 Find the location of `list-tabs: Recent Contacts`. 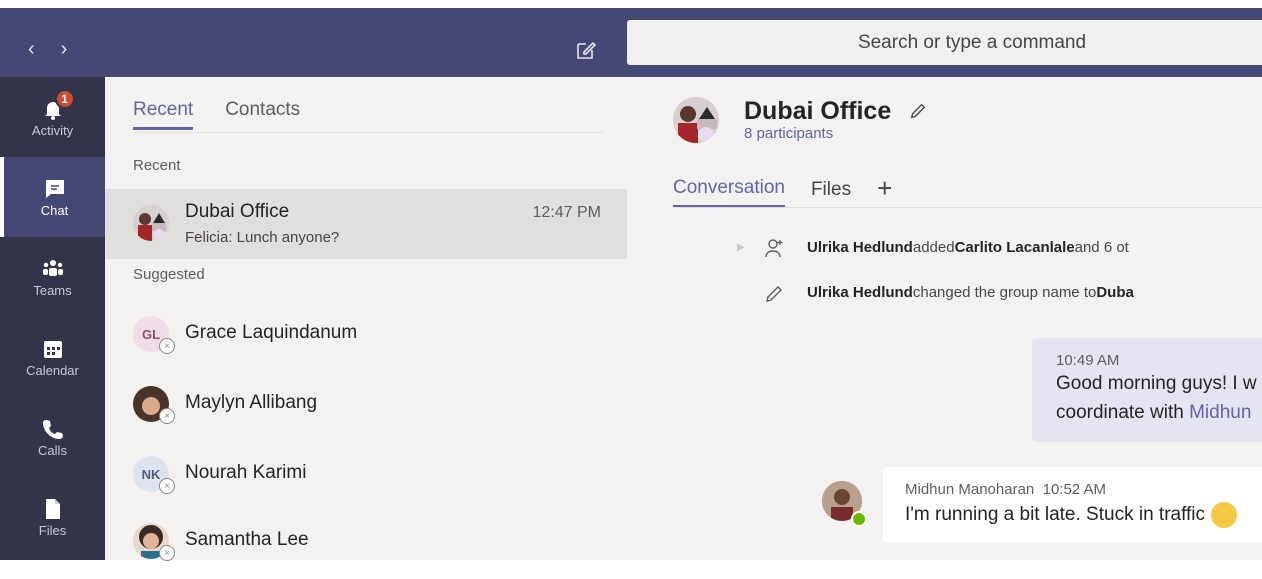

list-tabs: Recent Contacts is located at coordinates (216, 114).